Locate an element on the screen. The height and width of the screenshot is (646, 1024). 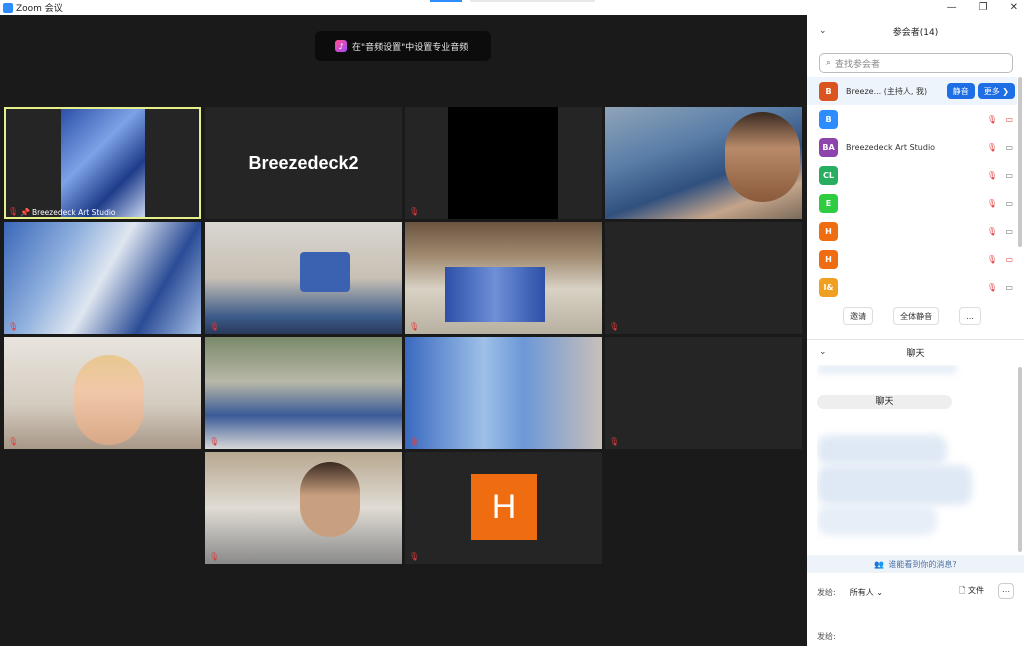
video-tile: Breezedeck2 is located at coordinates (303, 163).